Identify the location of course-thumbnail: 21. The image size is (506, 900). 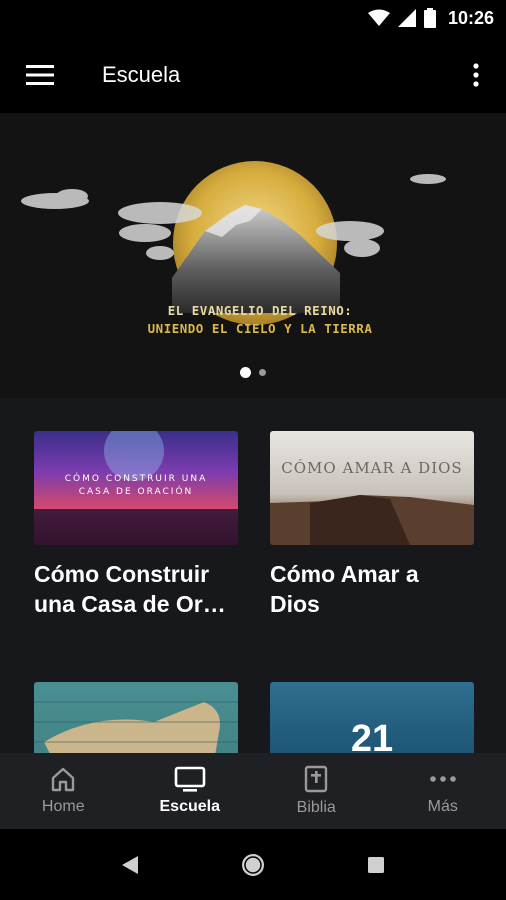
(372, 717).